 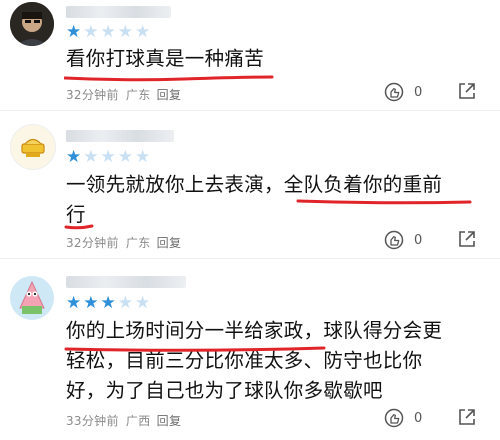 I want to click on comment-line: 好，为了自己也为了球队你多歇歇吧, so click(x=224, y=390).